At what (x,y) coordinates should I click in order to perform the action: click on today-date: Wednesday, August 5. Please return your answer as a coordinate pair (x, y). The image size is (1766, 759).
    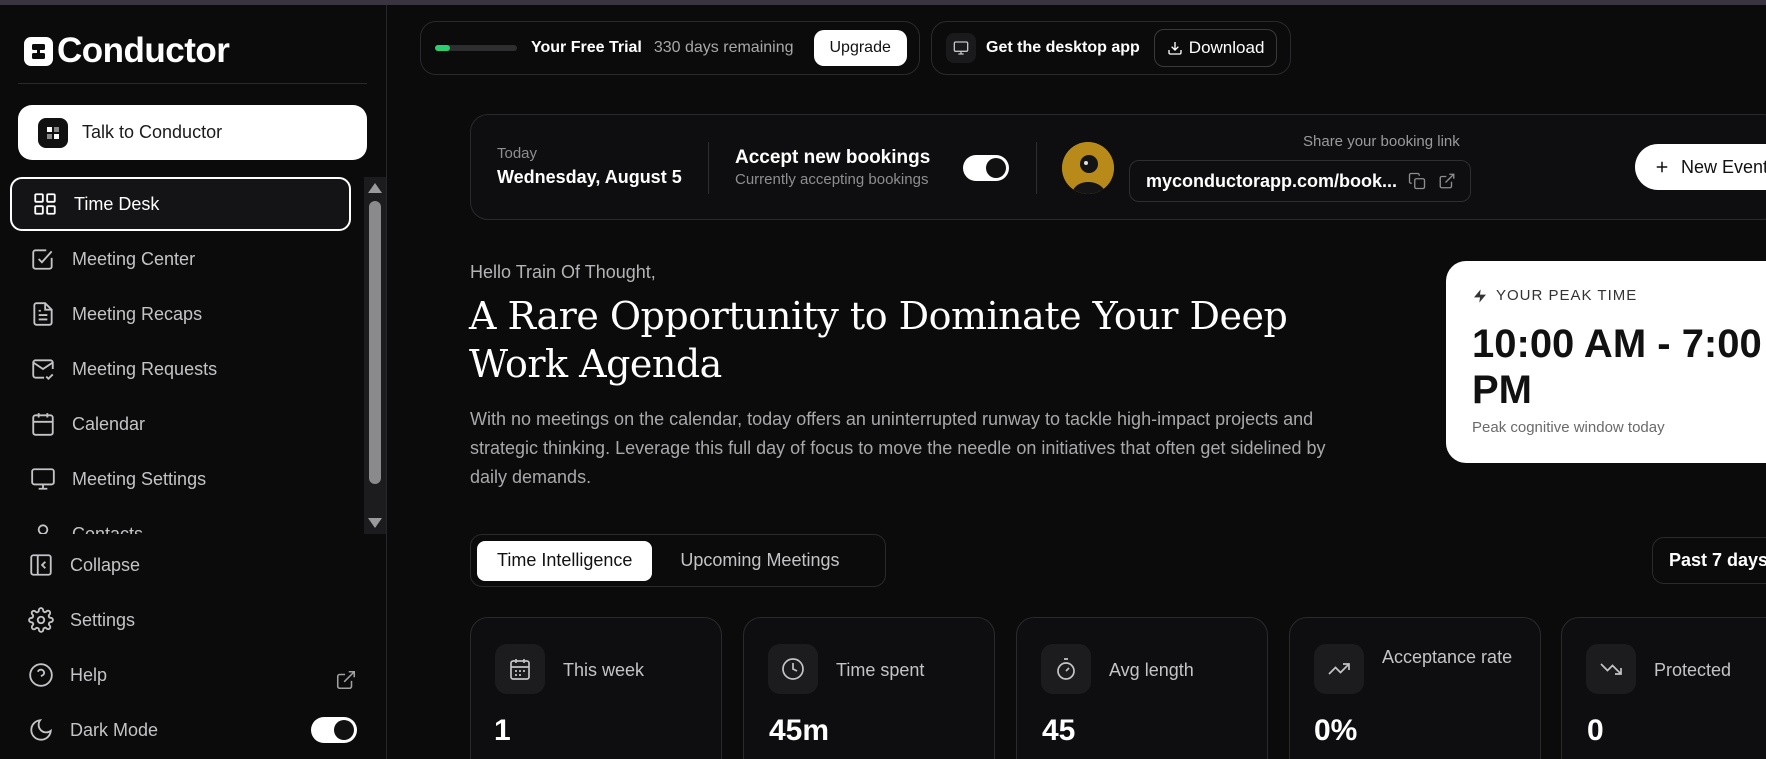
    Looking at the image, I should click on (589, 177).